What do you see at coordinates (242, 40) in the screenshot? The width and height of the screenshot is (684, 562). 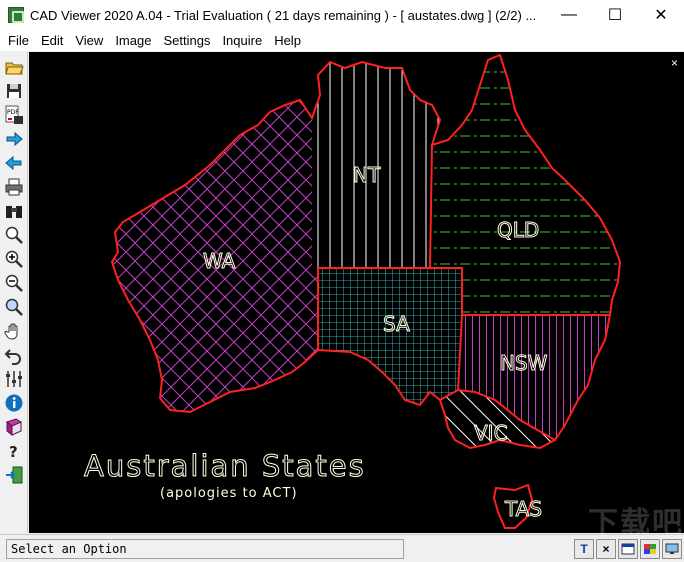 I see `menu-inquire: Inquire` at bounding box center [242, 40].